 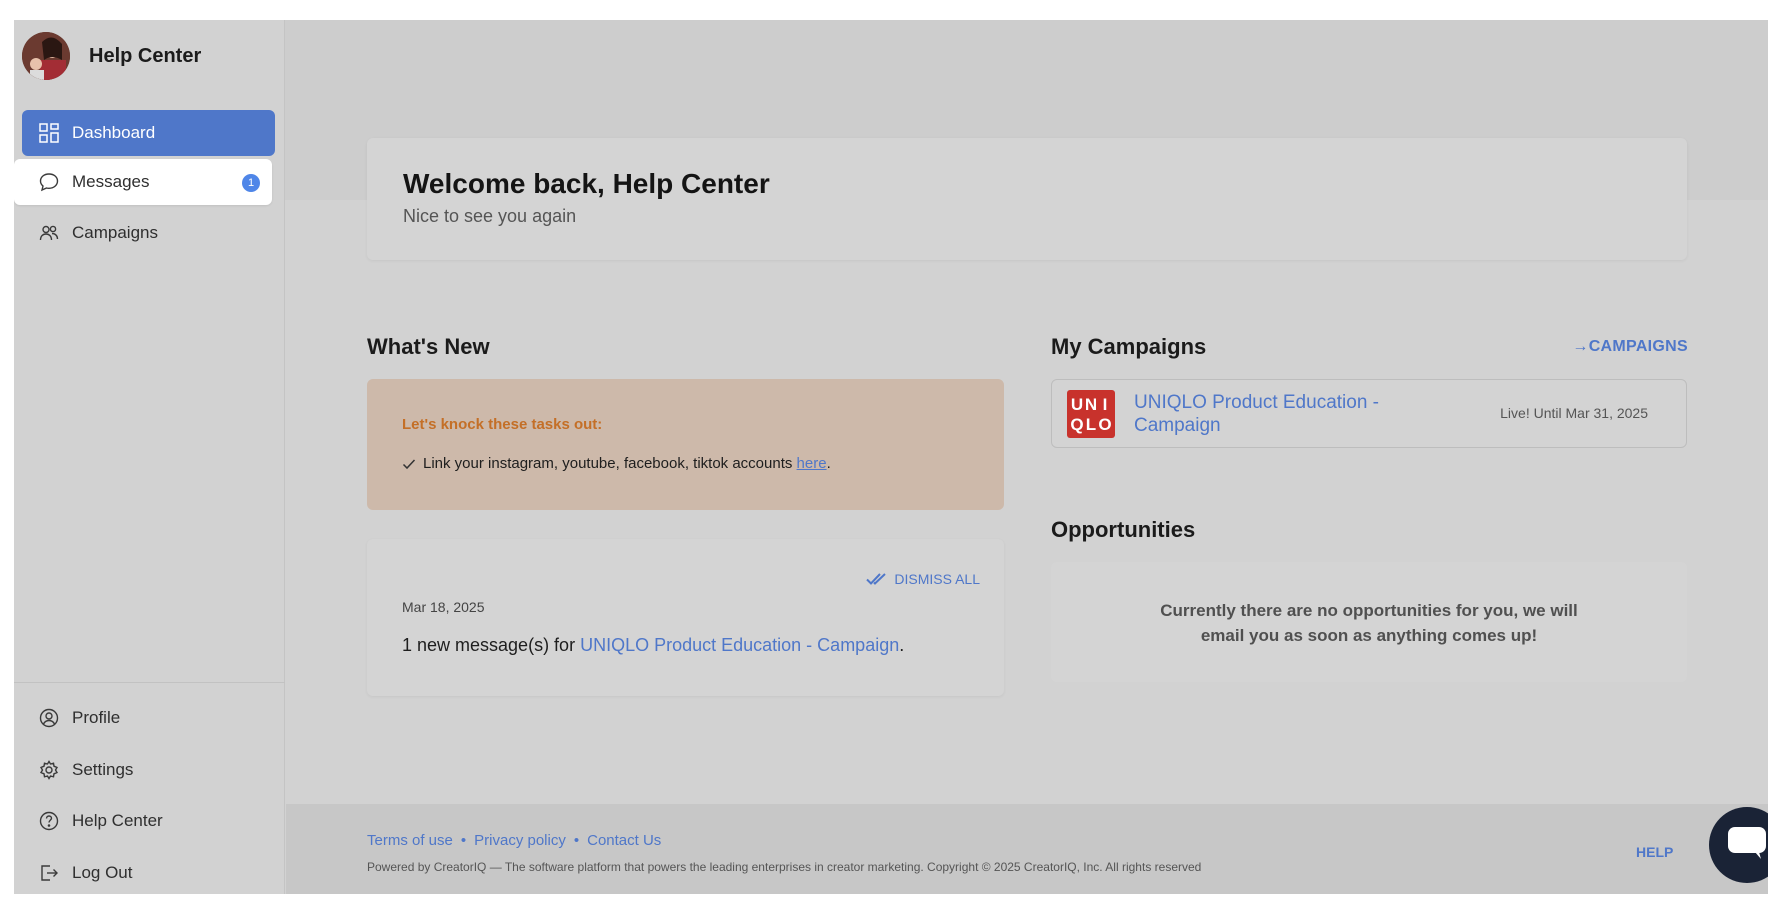 What do you see at coordinates (428, 346) in the screenshot?
I see `whats-new-title: What's New` at bounding box center [428, 346].